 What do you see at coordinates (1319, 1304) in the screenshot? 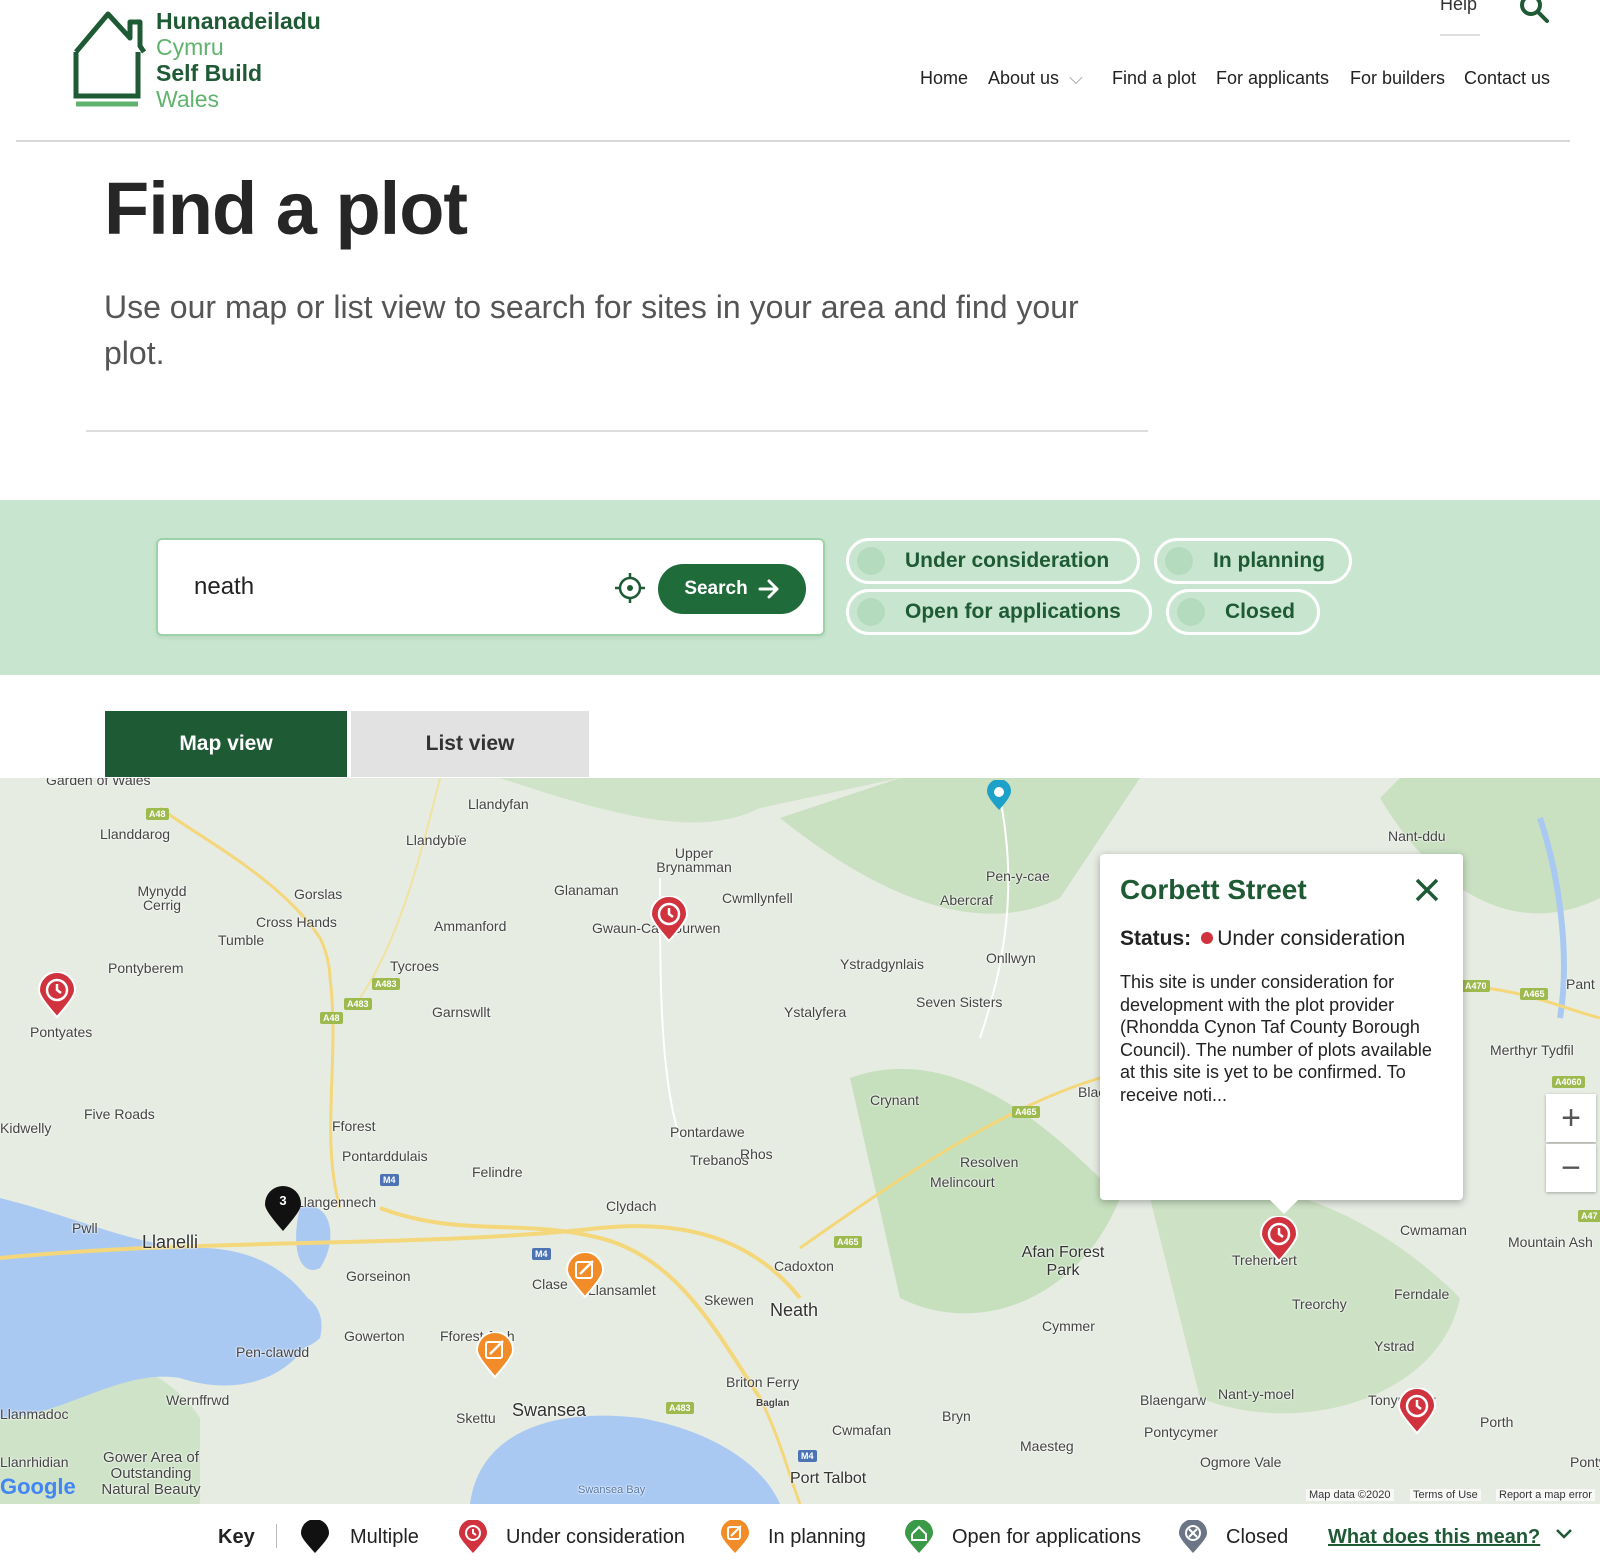
I see `map-place: Treorchy` at bounding box center [1319, 1304].